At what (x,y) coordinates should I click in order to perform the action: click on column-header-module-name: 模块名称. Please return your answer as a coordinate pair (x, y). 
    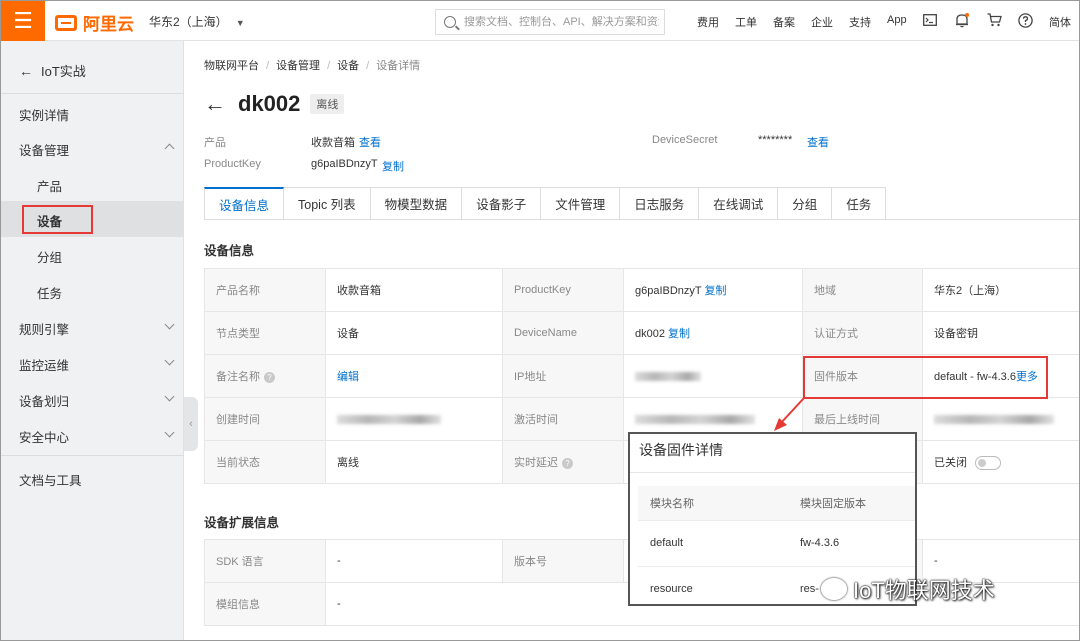
    Looking at the image, I should click on (713, 503).